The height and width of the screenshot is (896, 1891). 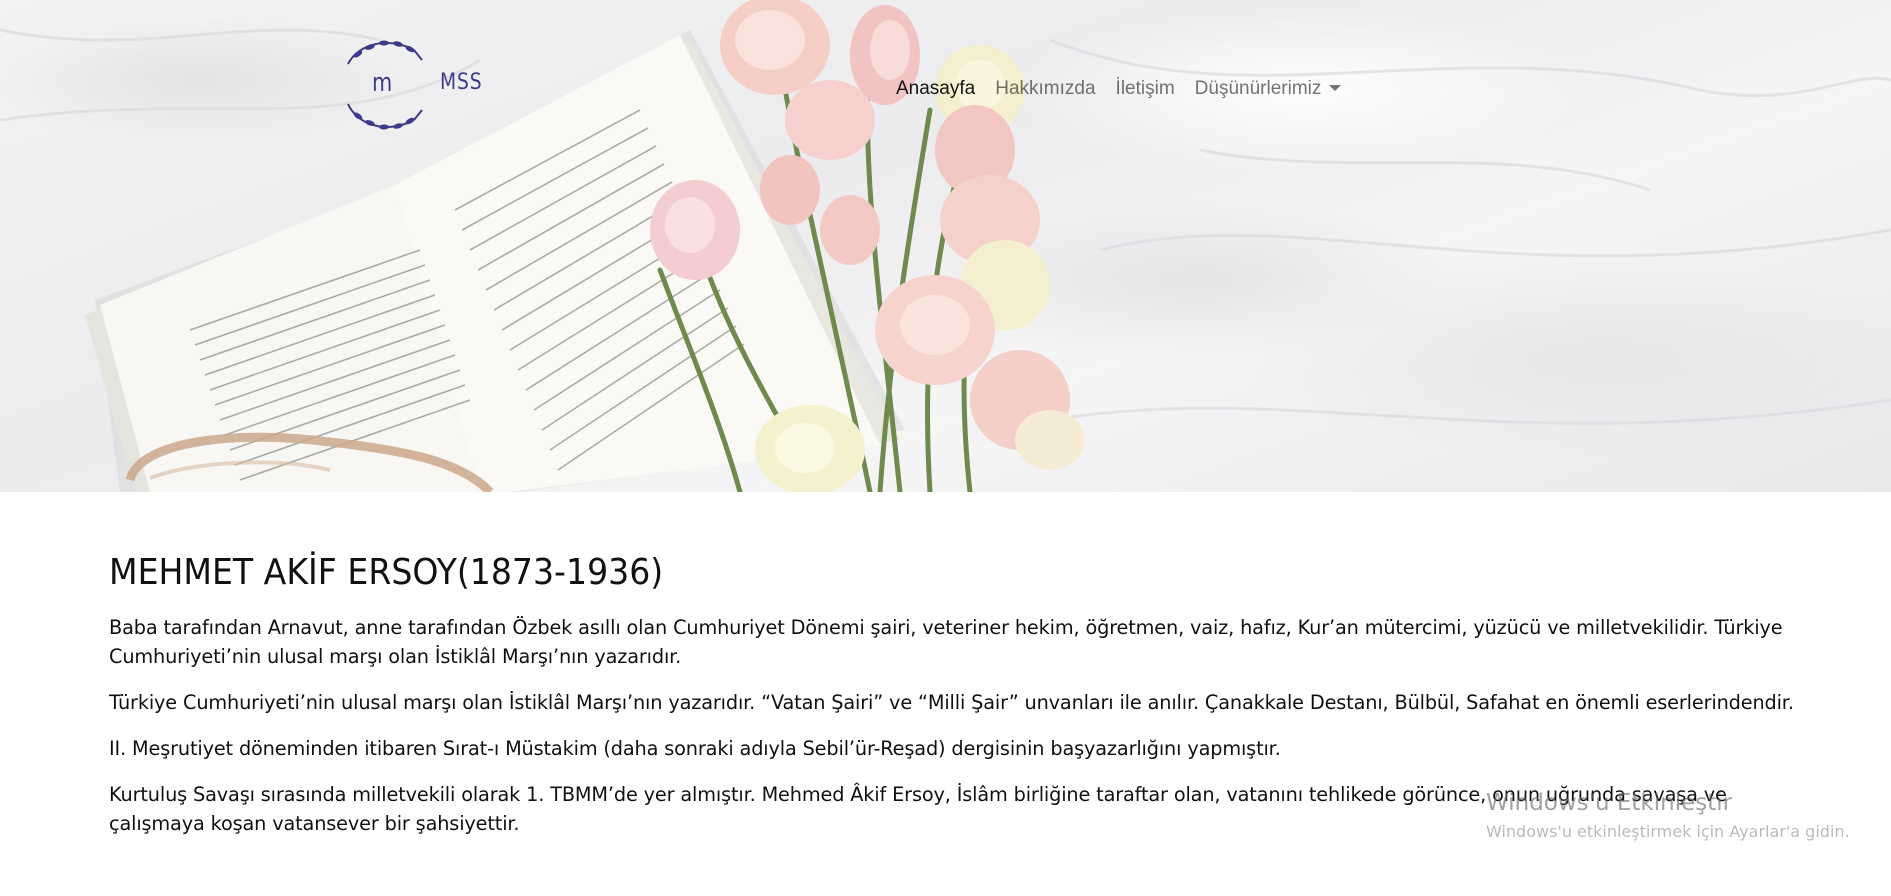 What do you see at coordinates (1045, 89) in the screenshot?
I see `nav-item-about: Hakkımızda` at bounding box center [1045, 89].